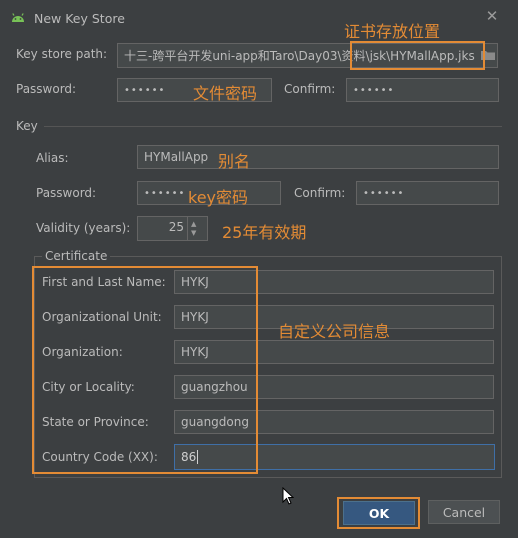 This screenshot has height=538, width=518. What do you see at coordinates (379, 513) in the screenshot?
I see `ok-button: OK` at bounding box center [379, 513].